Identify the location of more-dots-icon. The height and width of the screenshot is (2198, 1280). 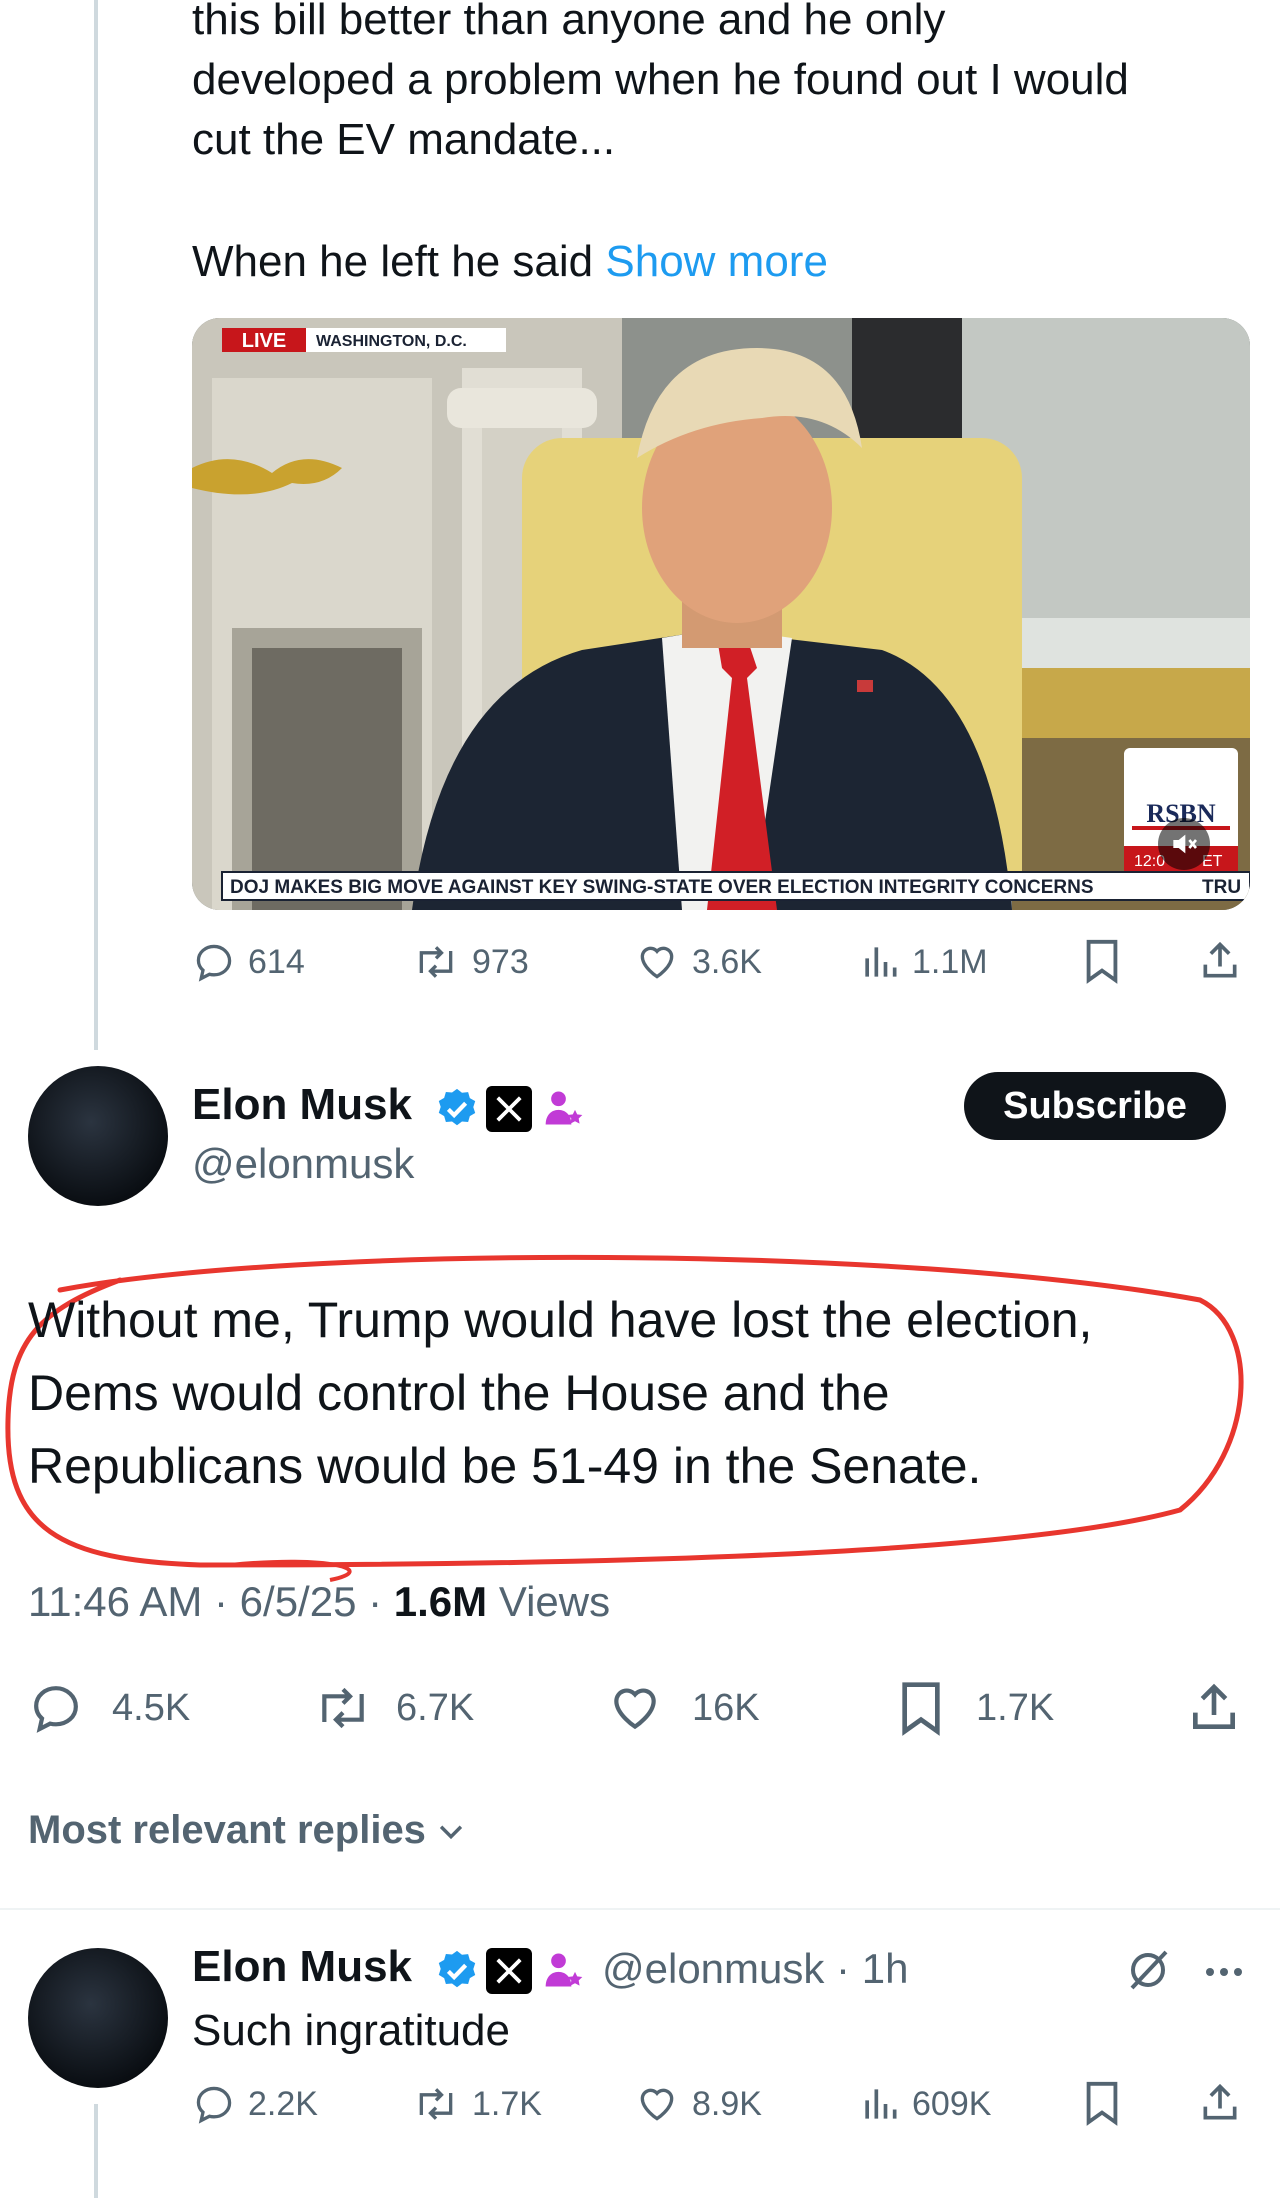
(1224, 1972).